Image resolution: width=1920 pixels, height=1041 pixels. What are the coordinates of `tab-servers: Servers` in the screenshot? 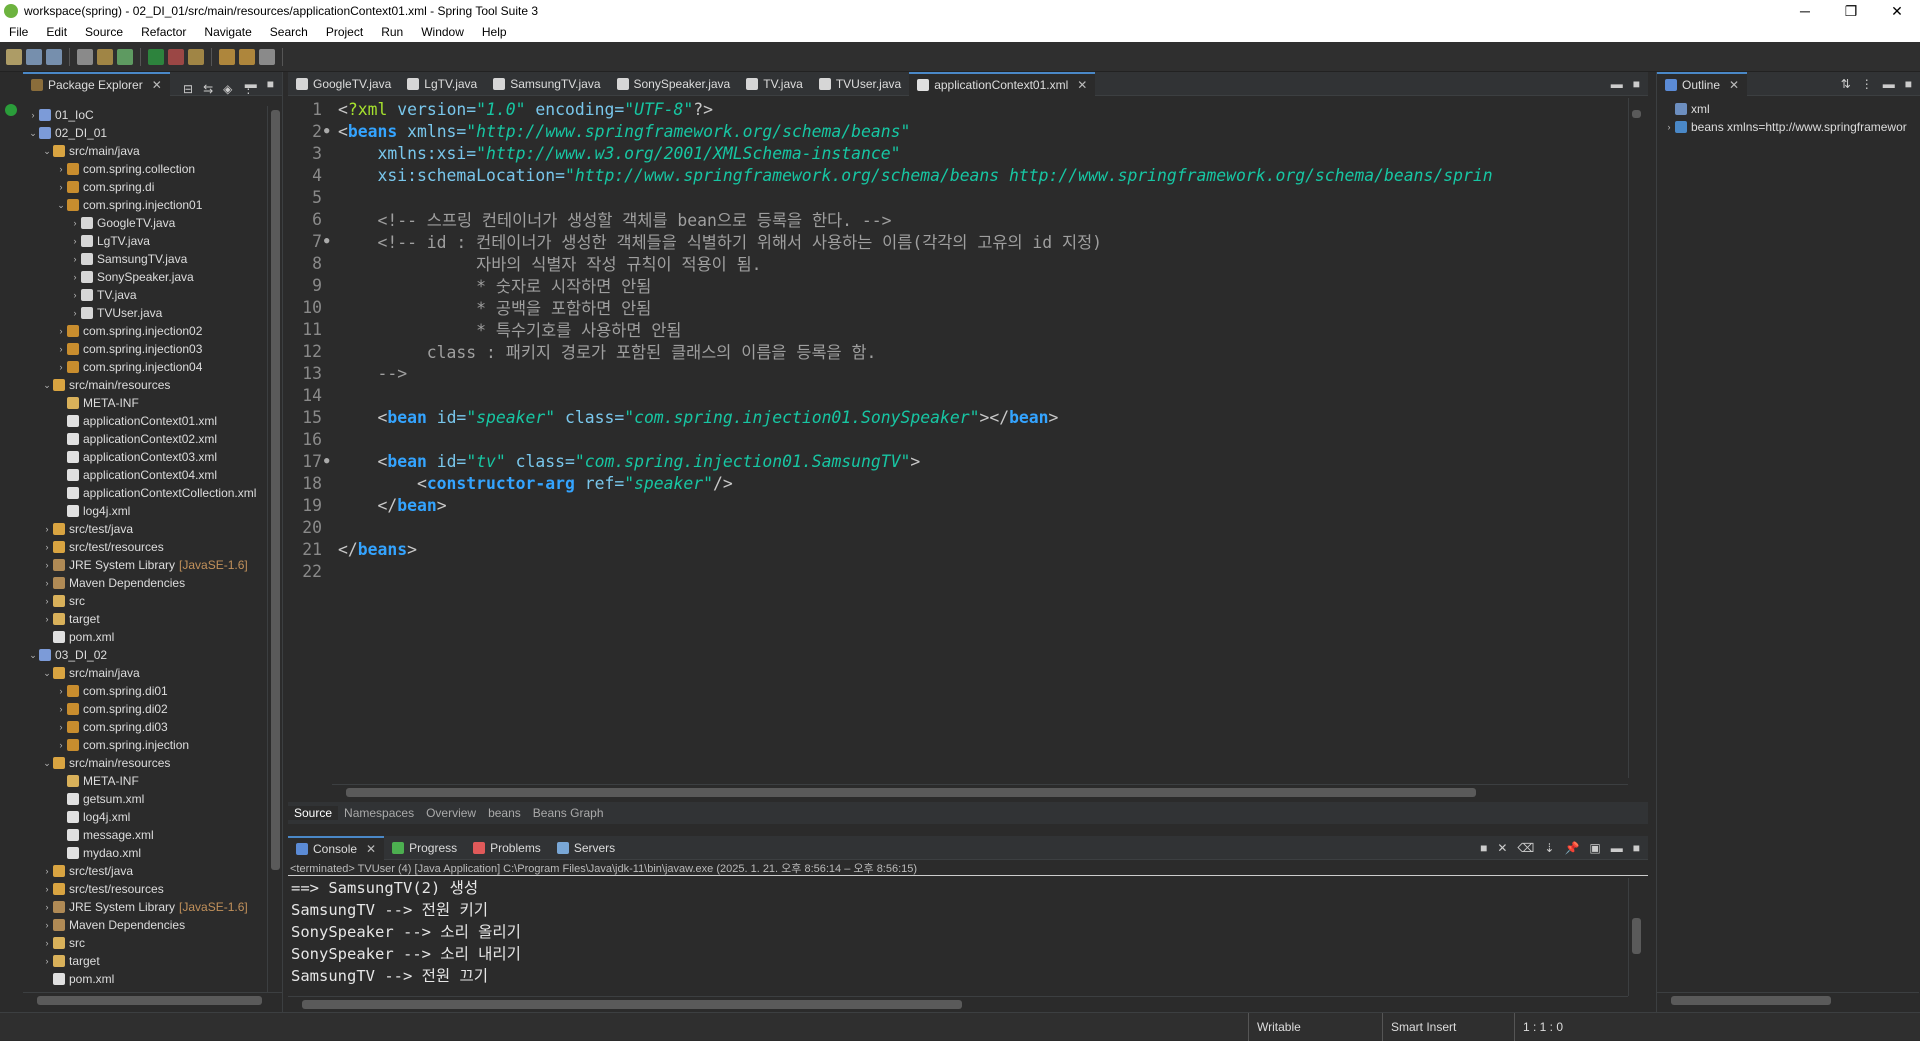 It's located at (586, 848).